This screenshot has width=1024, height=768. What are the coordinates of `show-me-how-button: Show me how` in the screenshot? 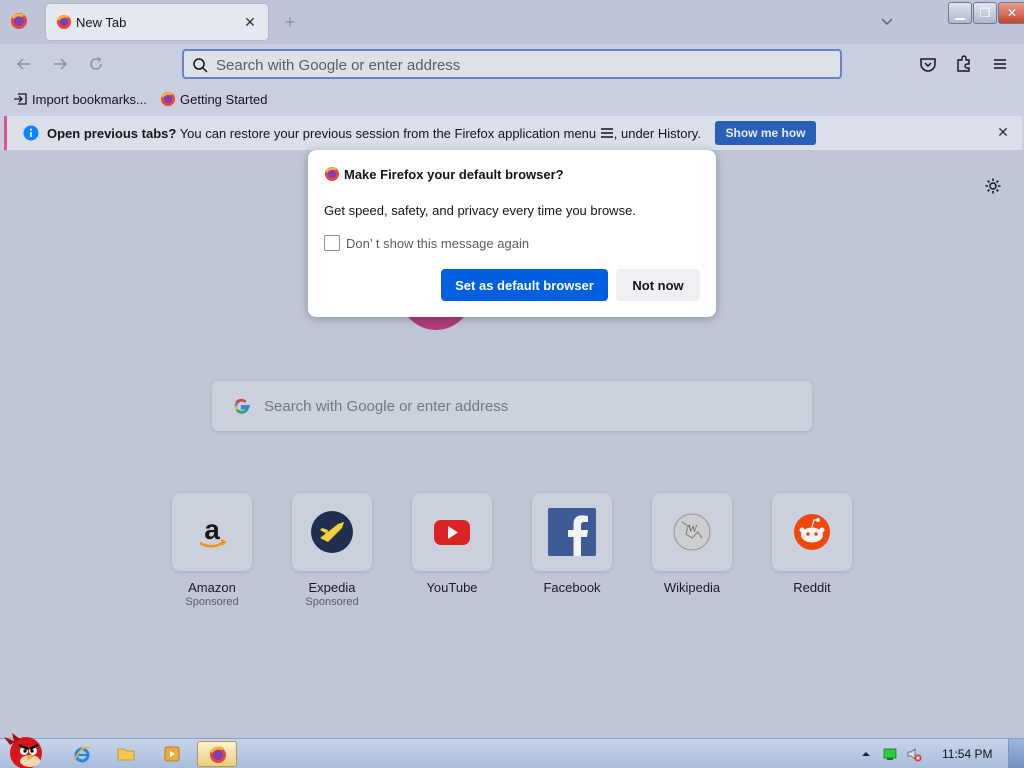 It's located at (765, 133).